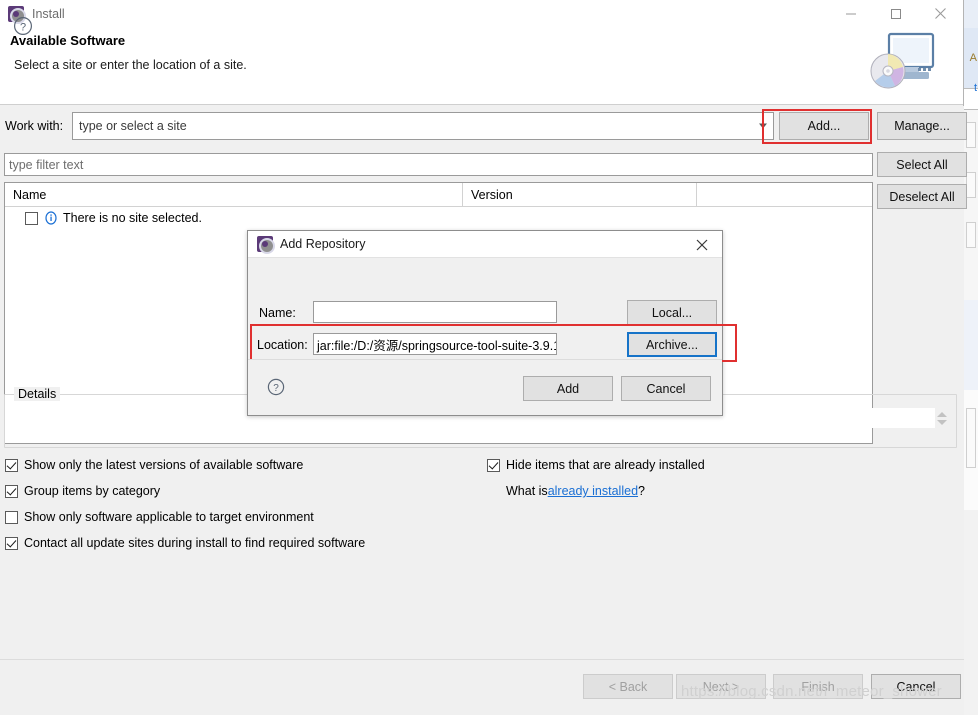 This screenshot has width=978, height=715. Describe the element at coordinates (133, 126) in the screenshot. I see `work-with-placeholder: type or select a site` at that location.